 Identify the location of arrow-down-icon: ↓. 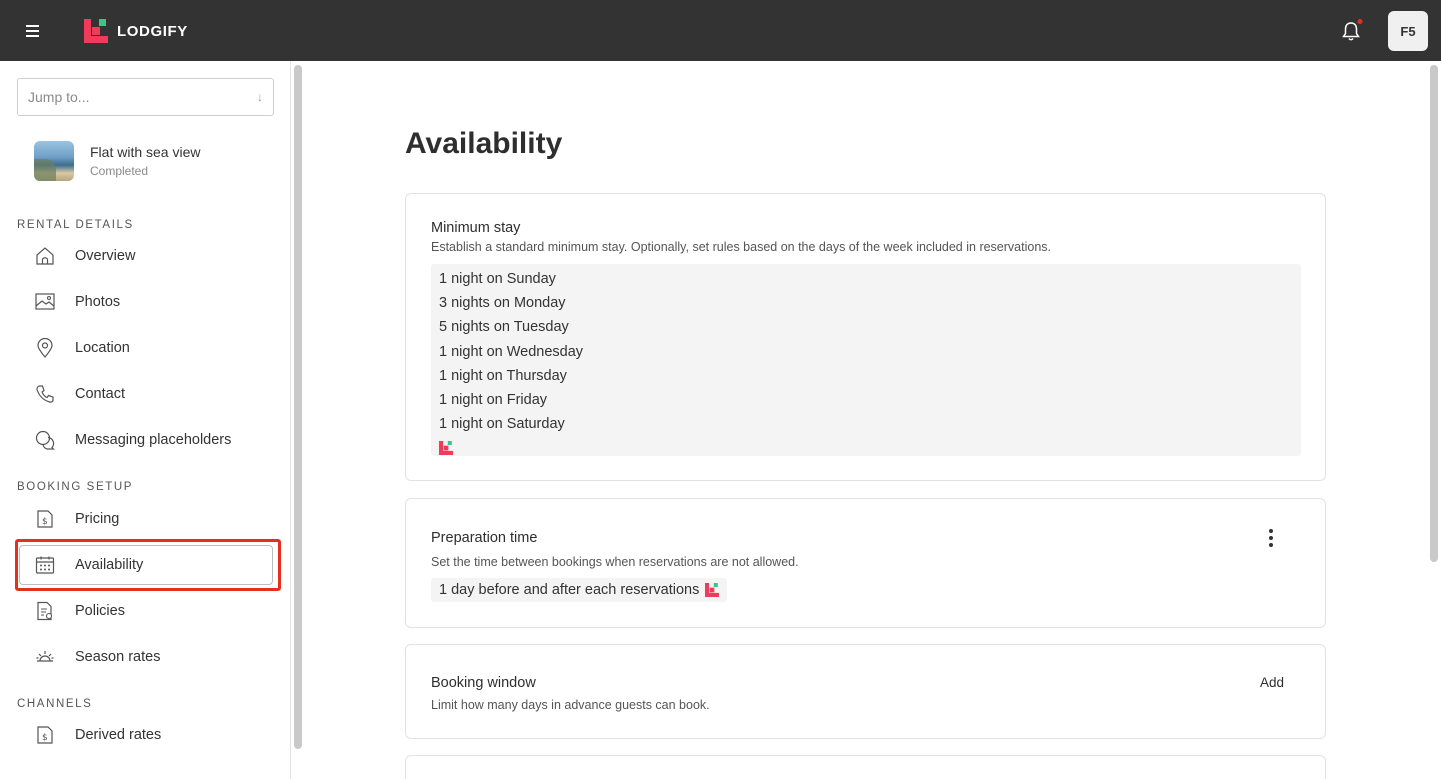
(260, 97).